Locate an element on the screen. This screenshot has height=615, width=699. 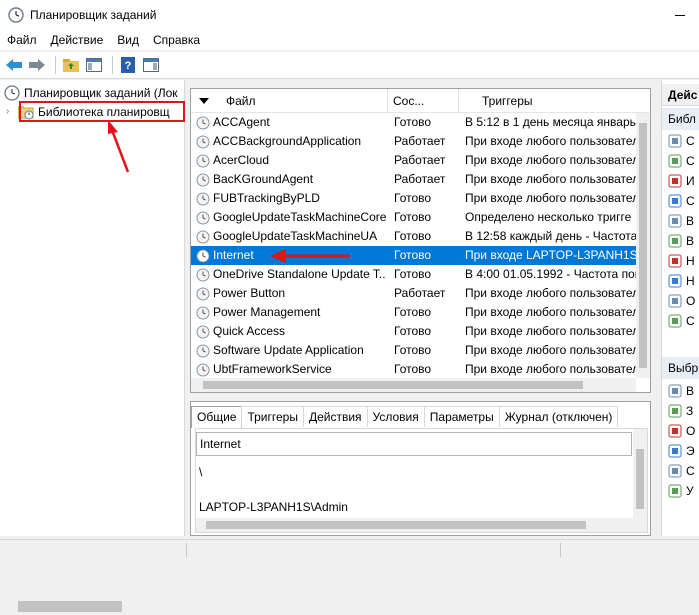
list-horizontal-scrollbar is located at coordinates (413, 385).